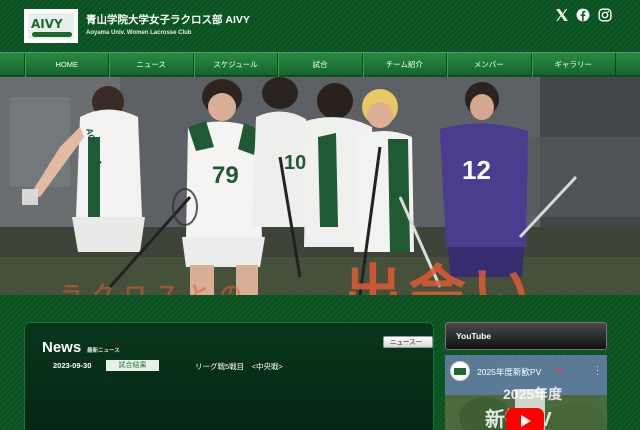  What do you see at coordinates (234, 65) in the screenshot?
I see `nav-item-schedule: スケジュール` at bounding box center [234, 65].